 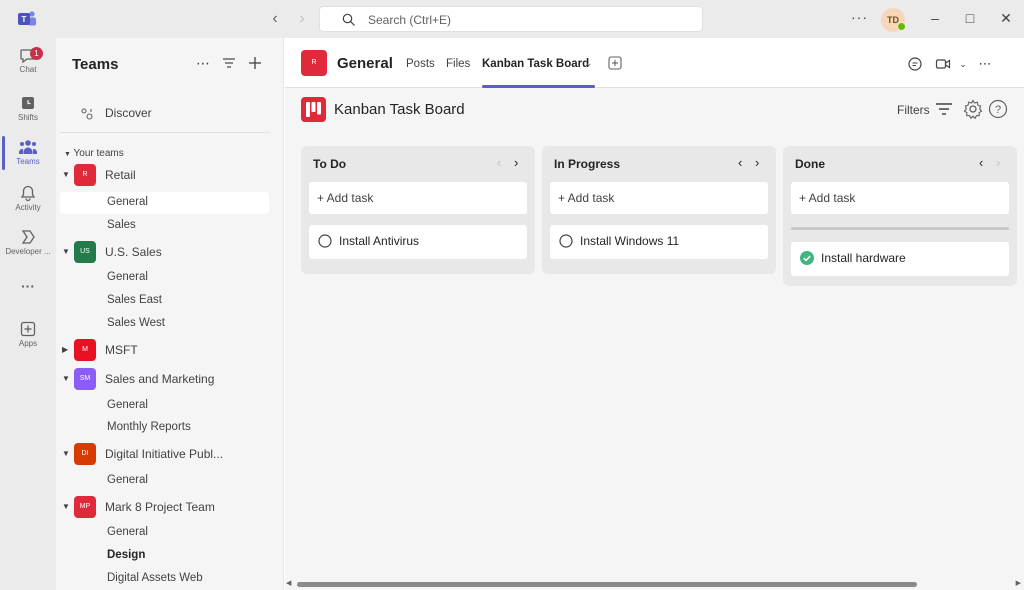 I want to click on channel-name: Sales, so click(x=121, y=225).